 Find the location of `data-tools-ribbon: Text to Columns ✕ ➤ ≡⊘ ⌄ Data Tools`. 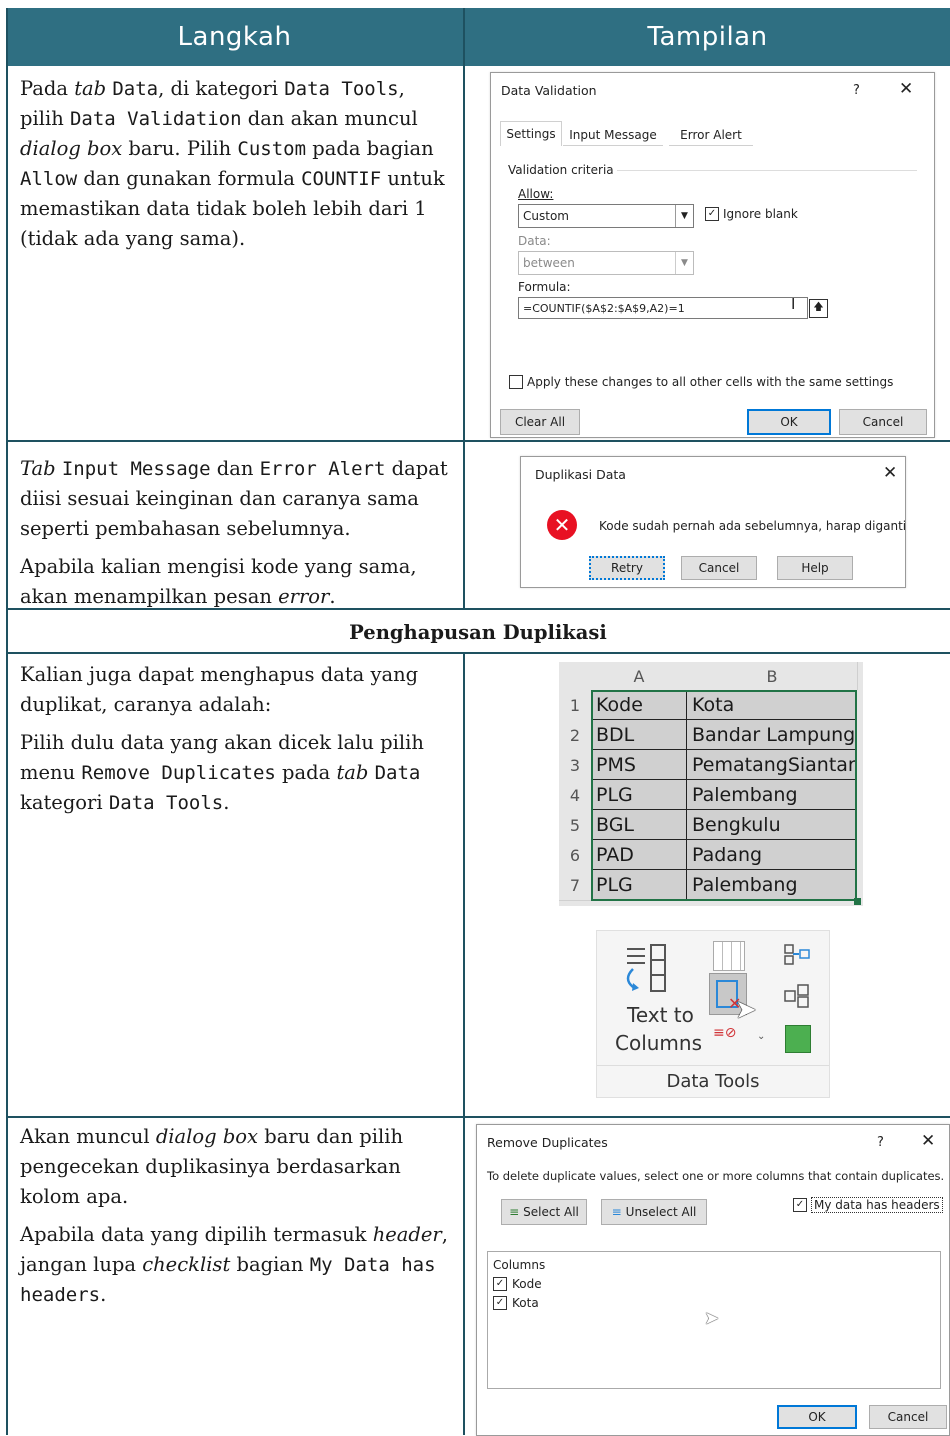

data-tools-ribbon: Text to Columns ✕ ➤ ≡⊘ ⌄ Data Tools is located at coordinates (713, 1014).